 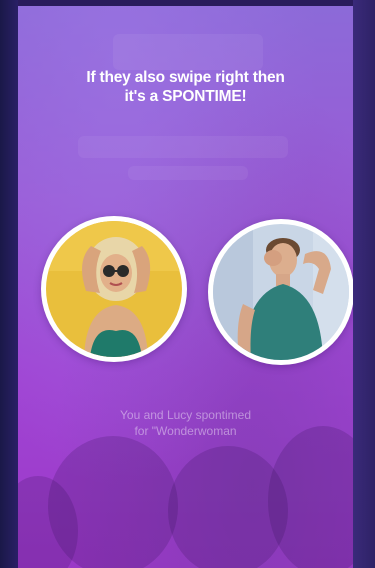 What do you see at coordinates (185, 415) in the screenshot?
I see `caption-line-1: You and Lucy spontimed` at bounding box center [185, 415].